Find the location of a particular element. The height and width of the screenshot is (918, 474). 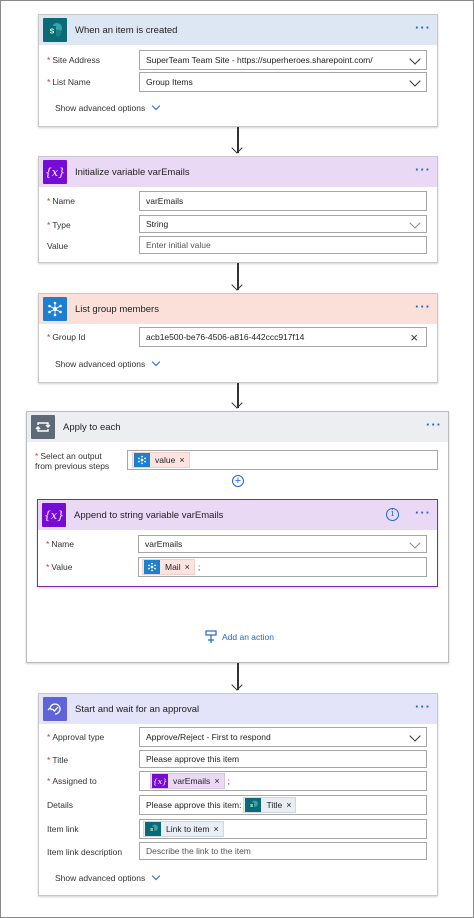

item-link-description-input: Describe the link to the item is located at coordinates (283, 851).